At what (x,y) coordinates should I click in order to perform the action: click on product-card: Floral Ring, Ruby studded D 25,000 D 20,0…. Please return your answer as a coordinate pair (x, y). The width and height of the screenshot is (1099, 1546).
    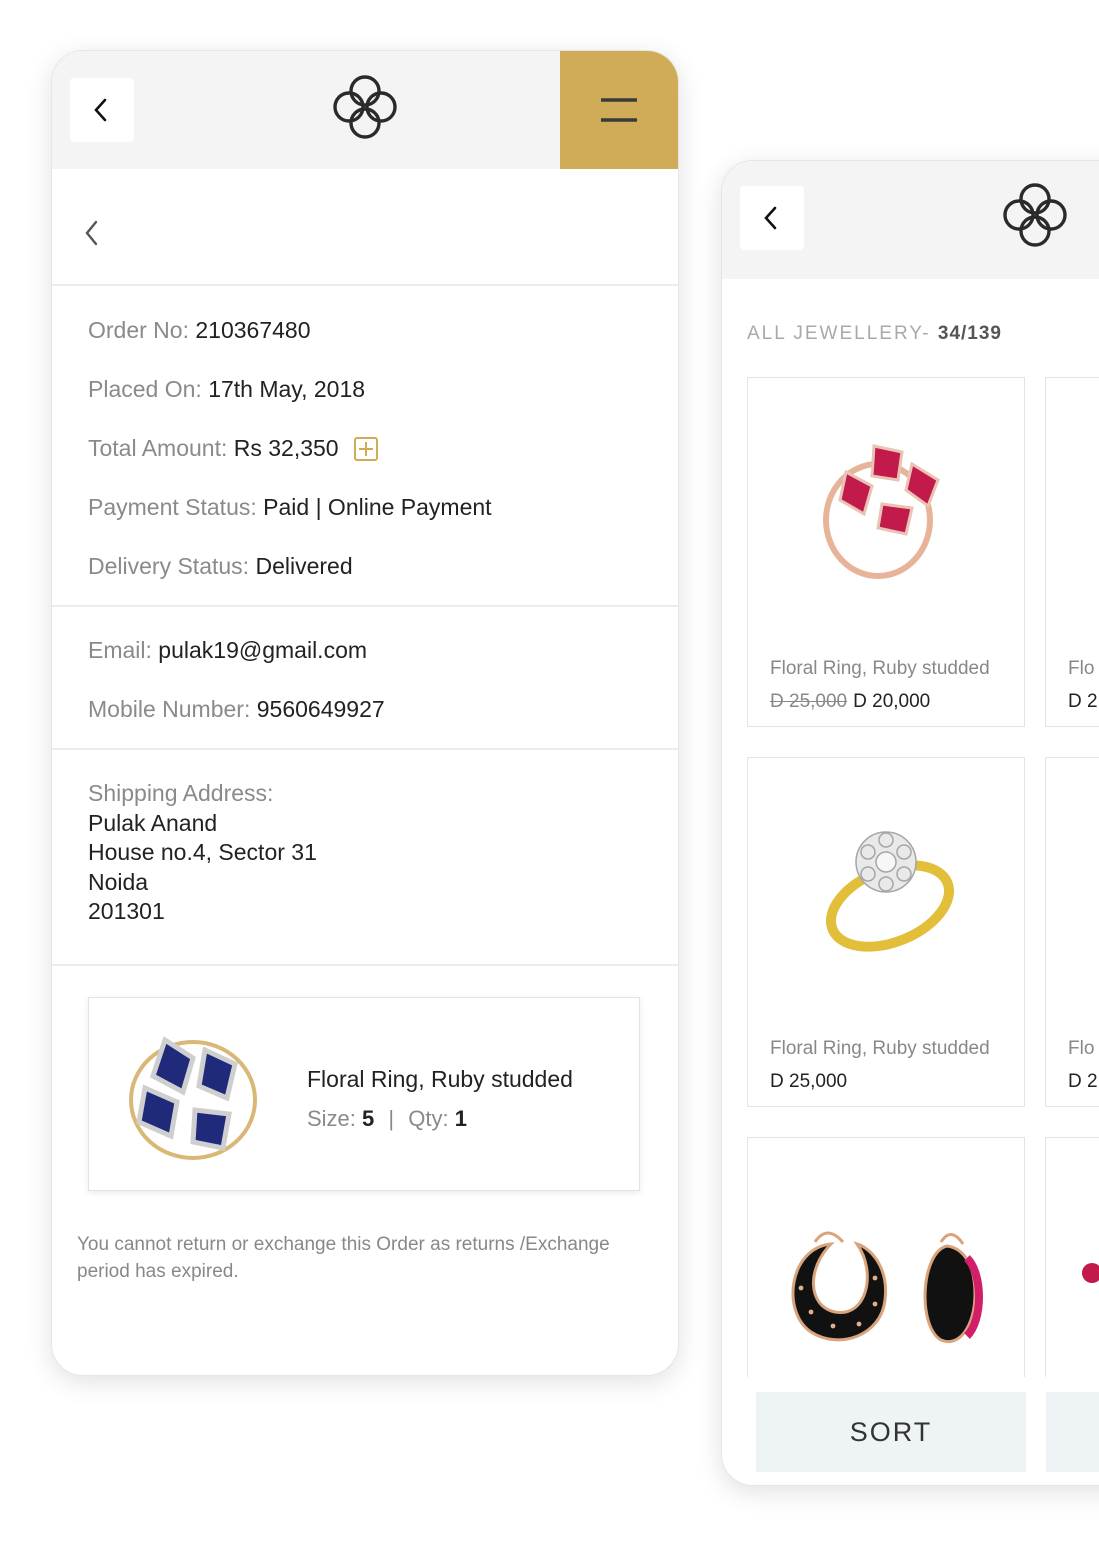
    Looking at the image, I should click on (886, 552).